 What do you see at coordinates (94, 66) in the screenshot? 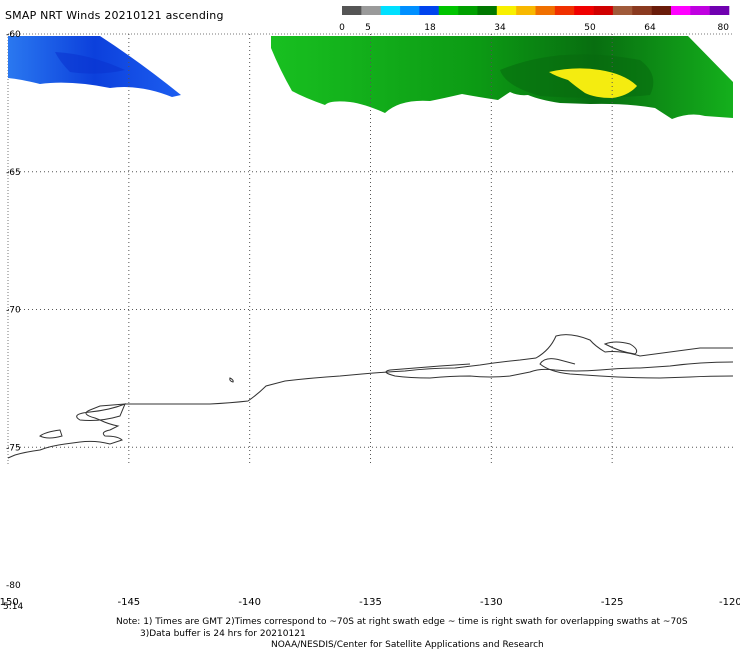
I see `wind-swath-blue` at bounding box center [94, 66].